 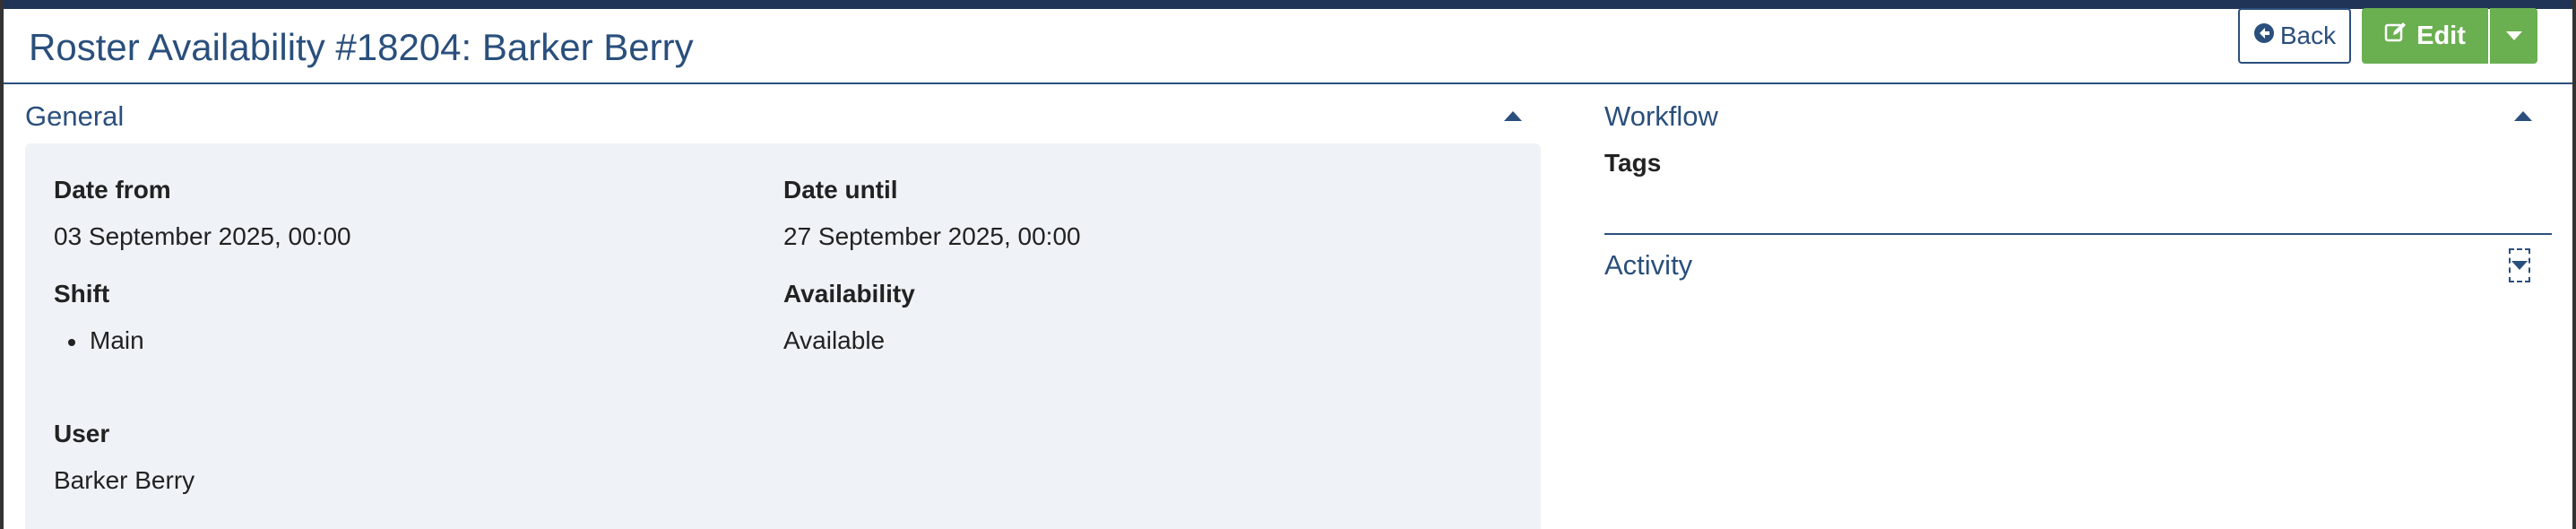 What do you see at coordinates (202, 236) in the screenshot?
I see `date-from-value: 03 September 2025, 00:00` at bounding box center [202, 236].